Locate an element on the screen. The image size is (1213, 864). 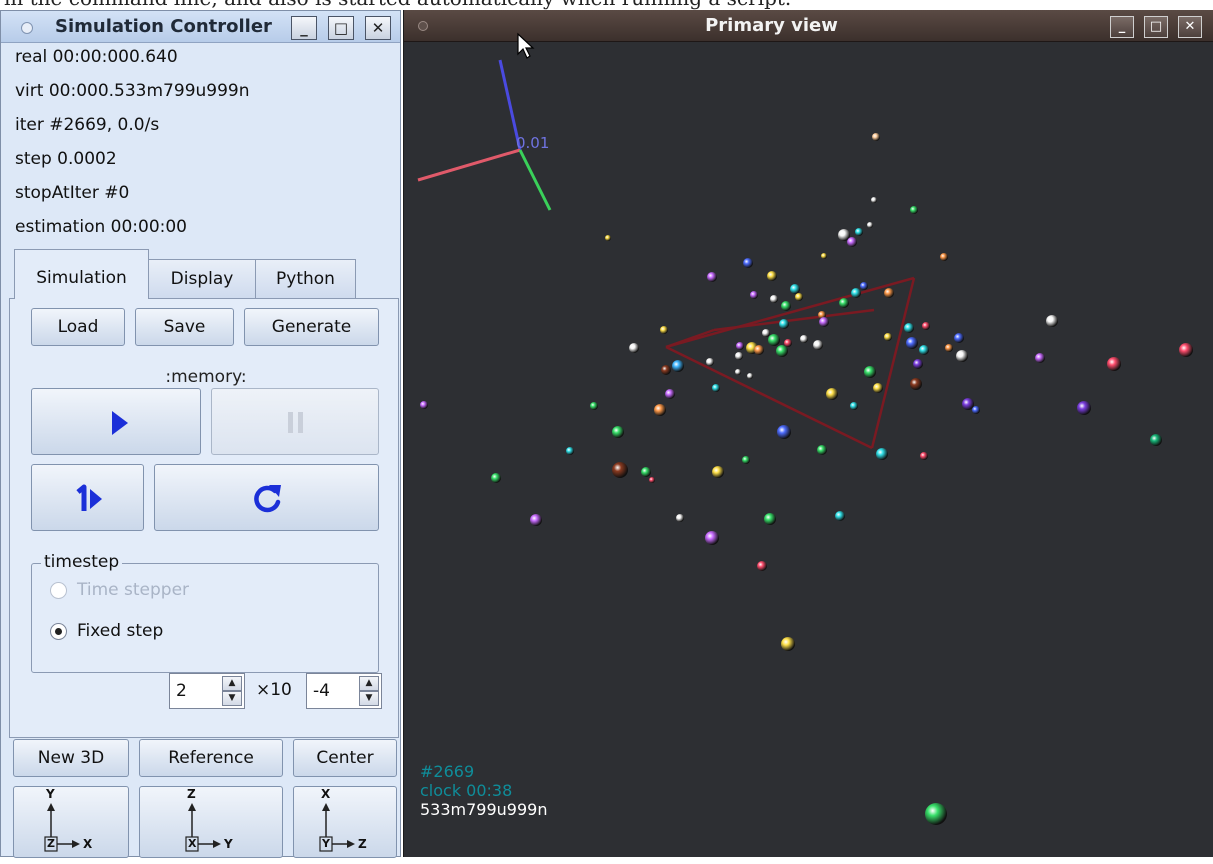
times-ten-label: ×10 is located at coordinates (274, 690).